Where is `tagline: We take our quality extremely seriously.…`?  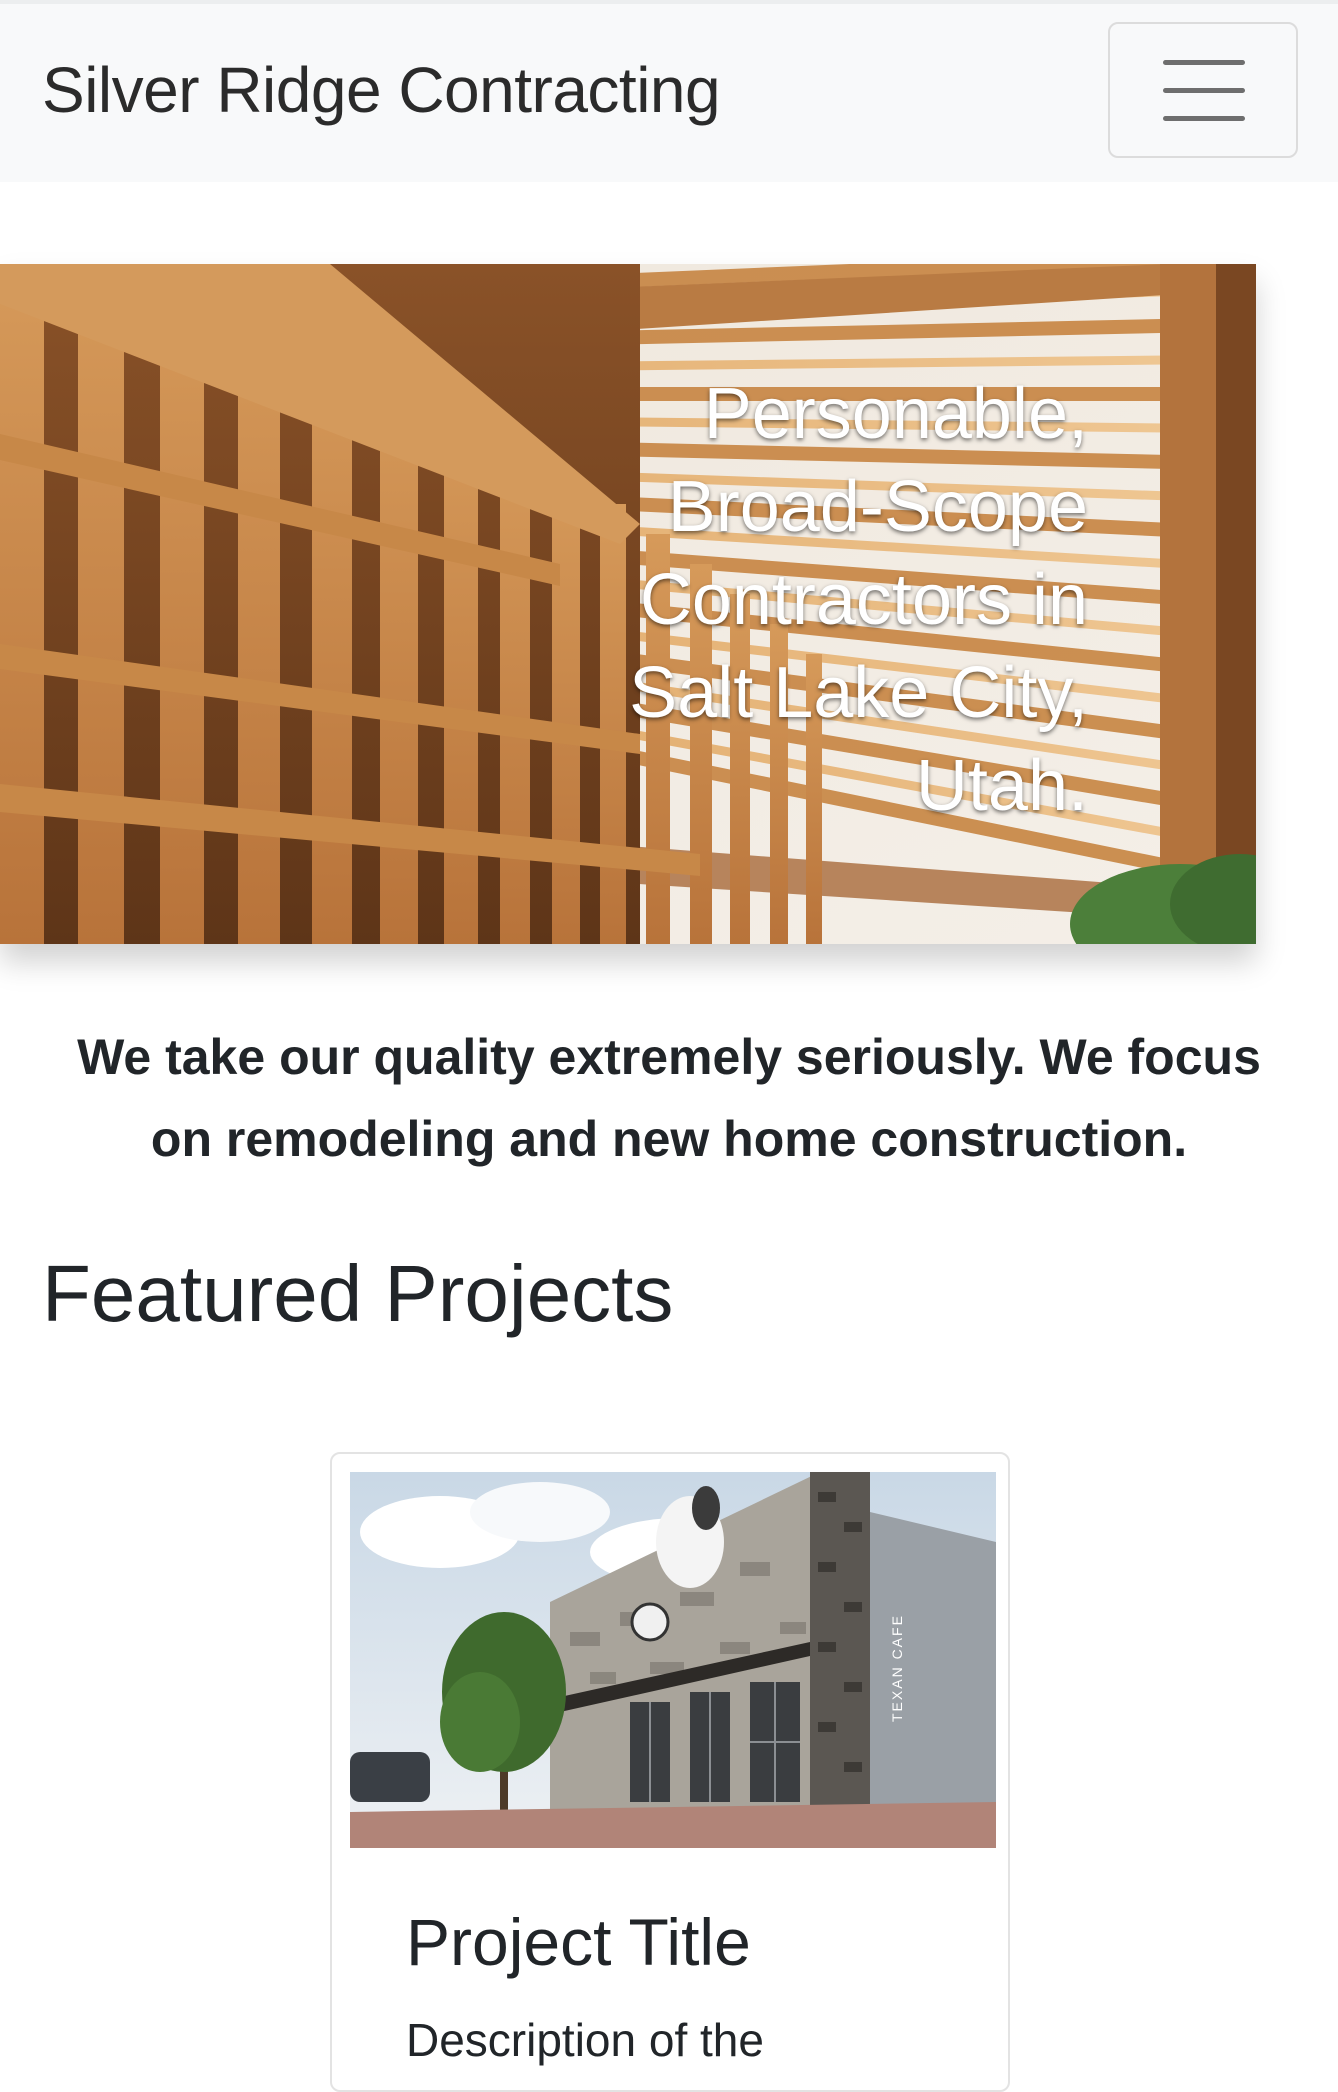
tagline: We take our quality extremely seriously.… is located at coordinates (669, 1098).